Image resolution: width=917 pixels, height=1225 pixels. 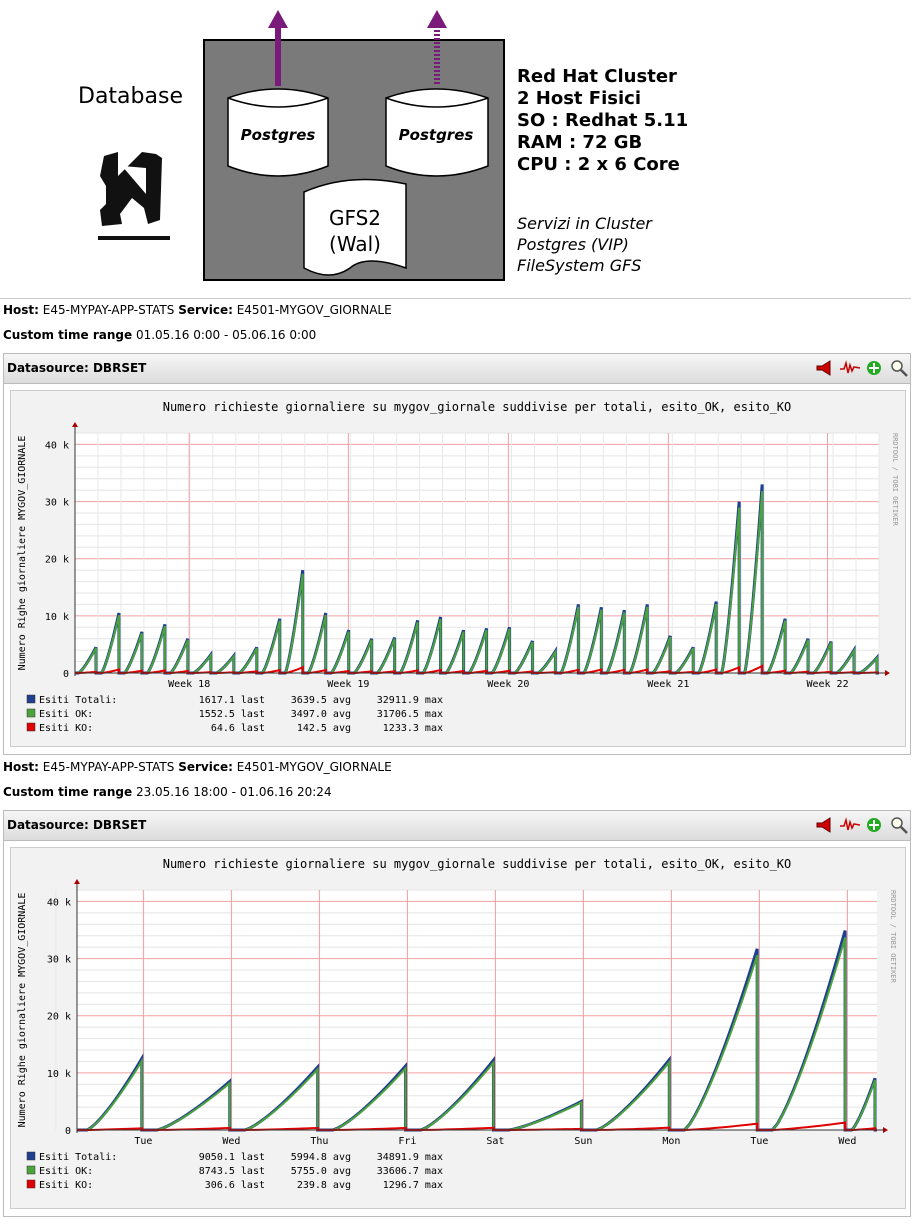 I want to click on legend-max: 34891.9 max, so click(x=410, y=1157).